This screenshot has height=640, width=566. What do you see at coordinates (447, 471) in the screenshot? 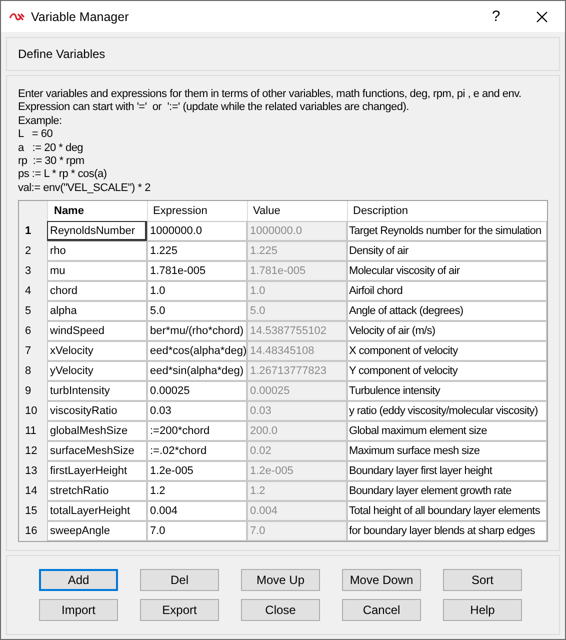
I see `description-cell: Boundary layer first layer height` at bounding box center [447, 471].